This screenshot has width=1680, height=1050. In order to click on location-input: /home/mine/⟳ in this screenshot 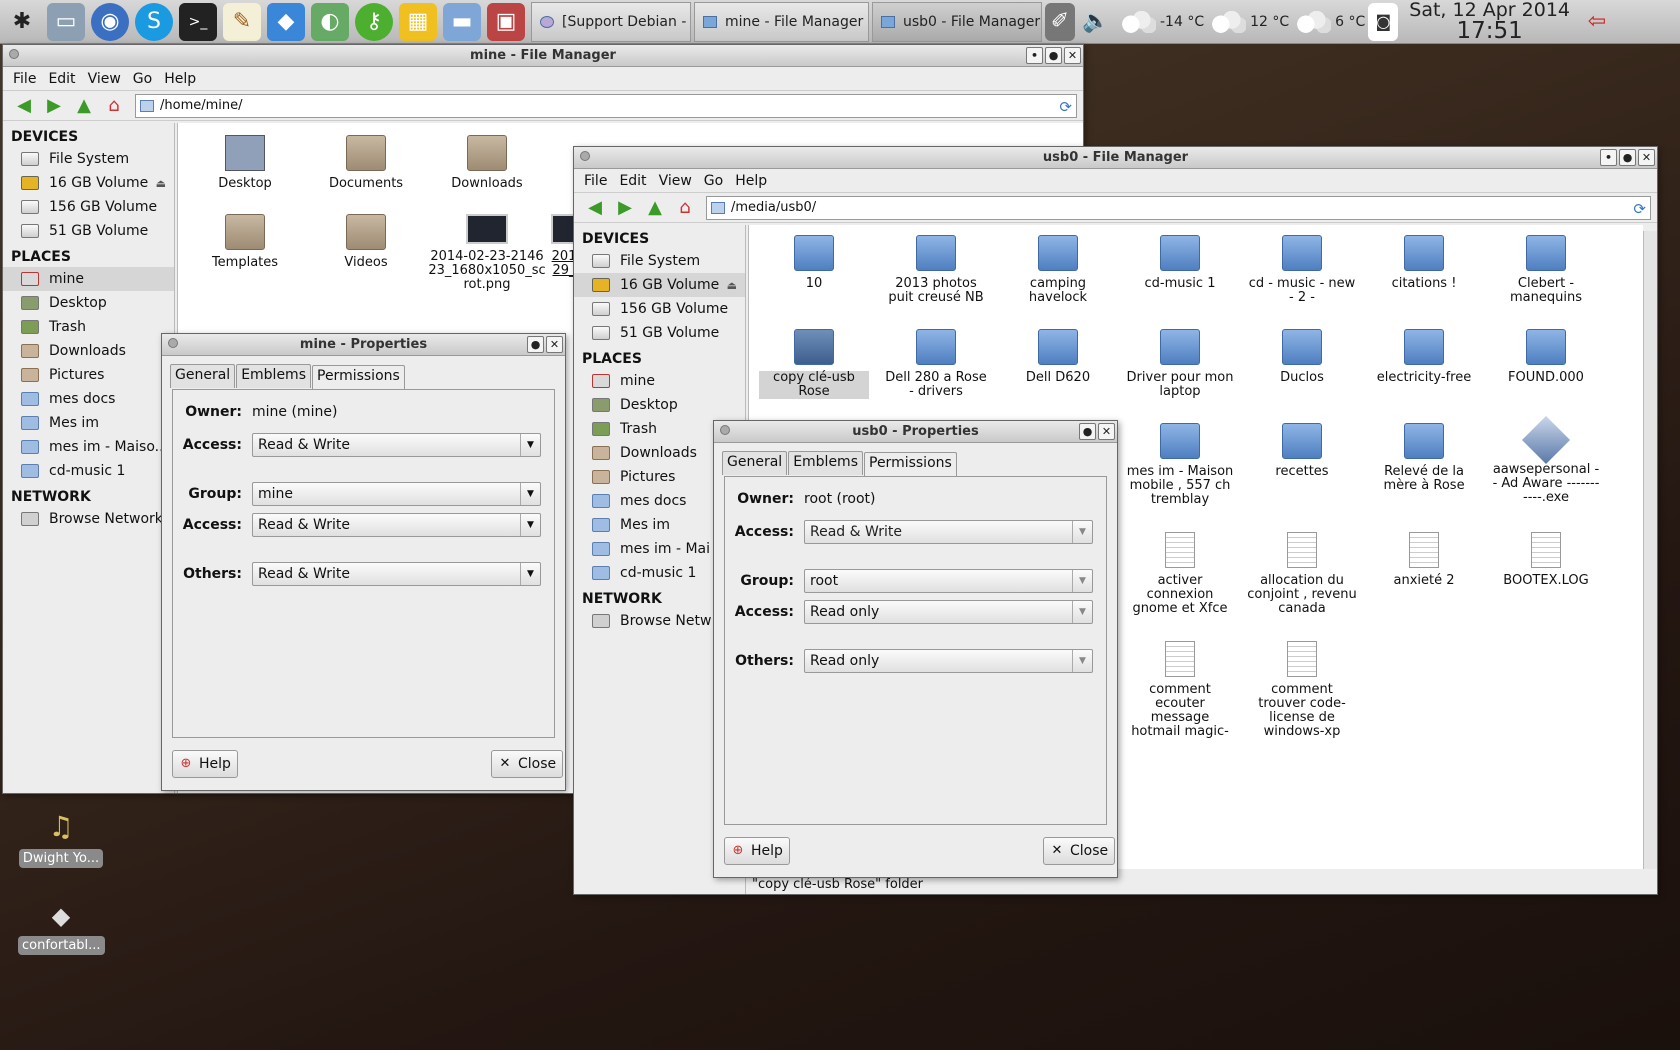, I will do `click(606, 105)`.